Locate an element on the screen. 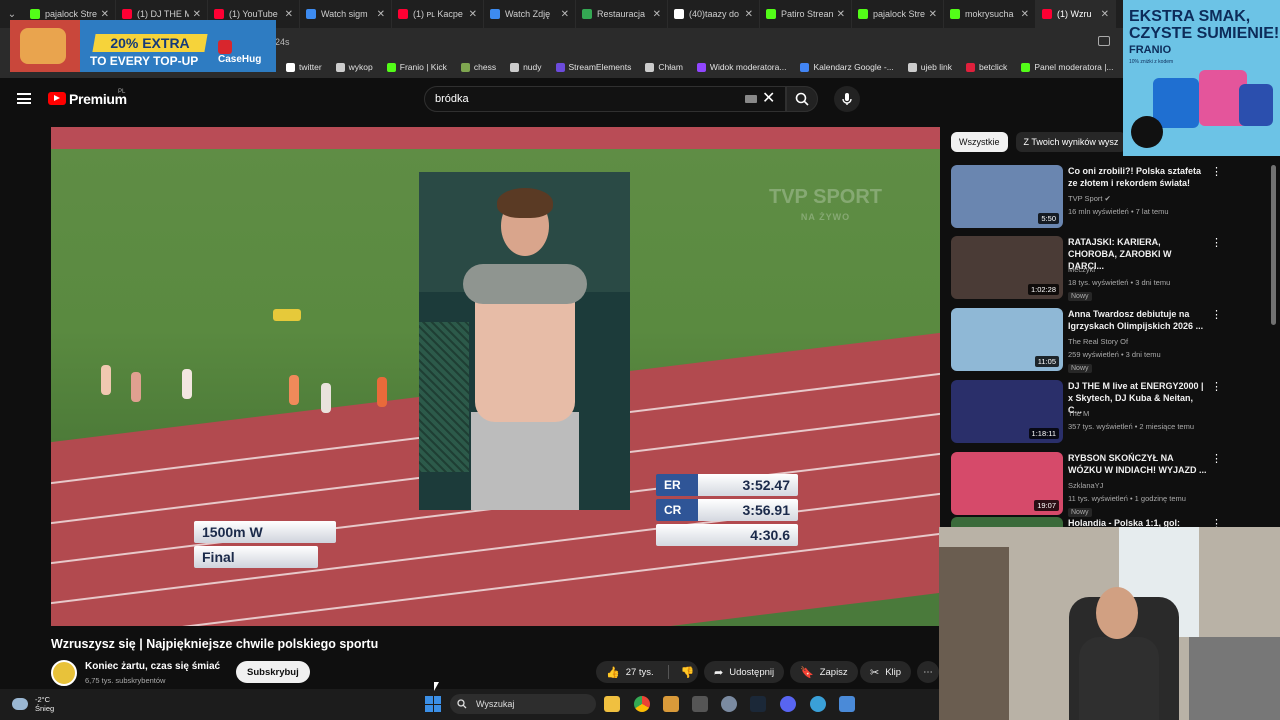  steam-icon is located at coordinates (758, 704).